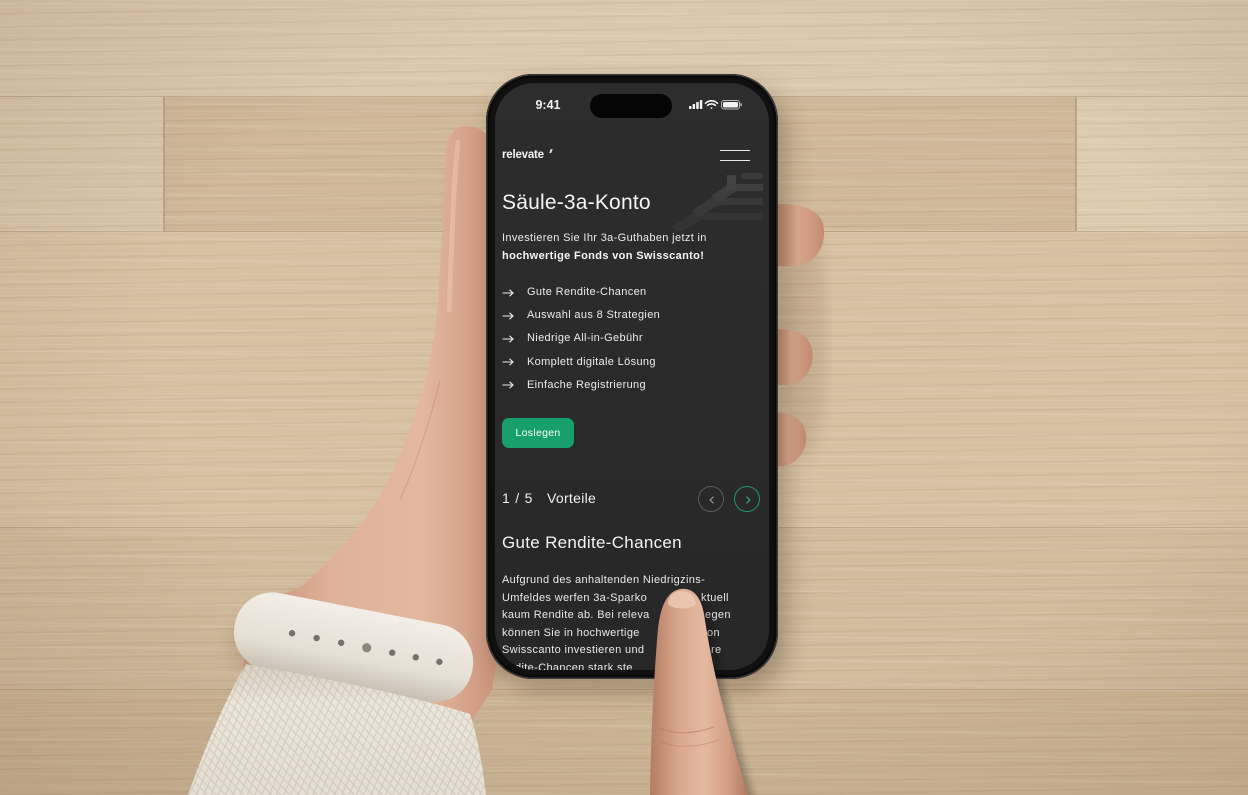 Image resolution: width=1248 pixels, height=795 pixels. I want to click on text-fragment: kaum Rendite ab. Bei releva, so click(576, 615).